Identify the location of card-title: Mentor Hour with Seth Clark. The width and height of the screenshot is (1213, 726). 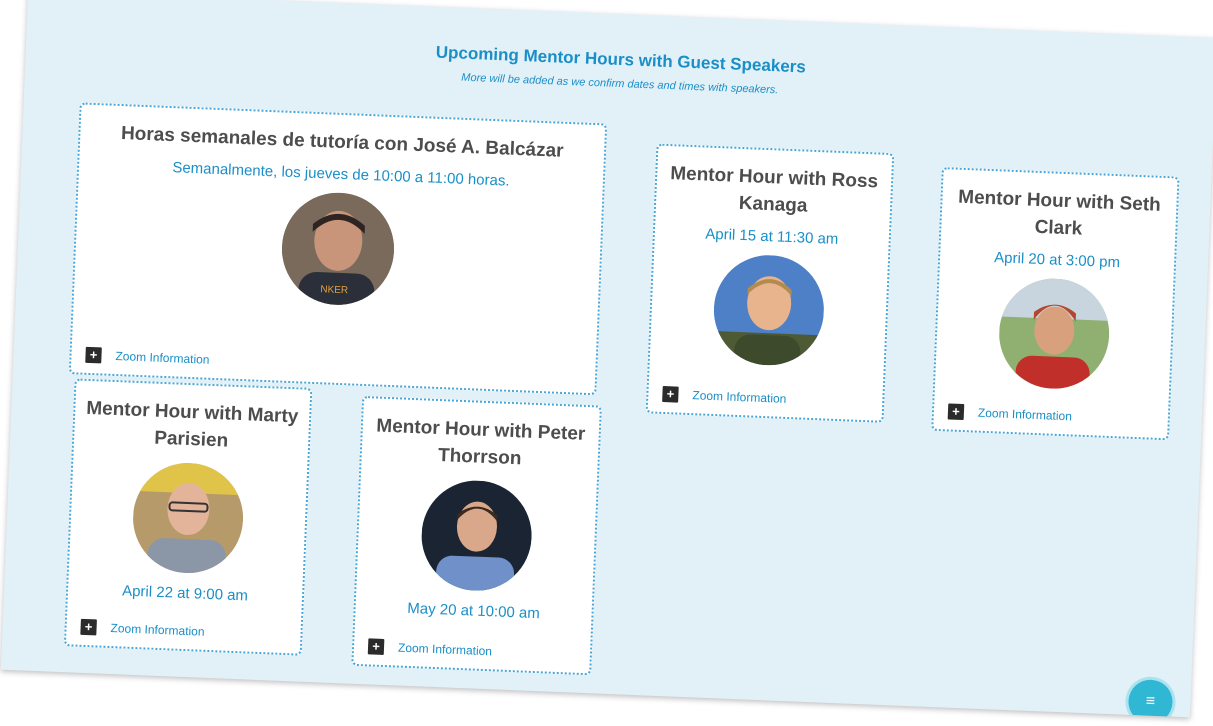
(1059, 213).